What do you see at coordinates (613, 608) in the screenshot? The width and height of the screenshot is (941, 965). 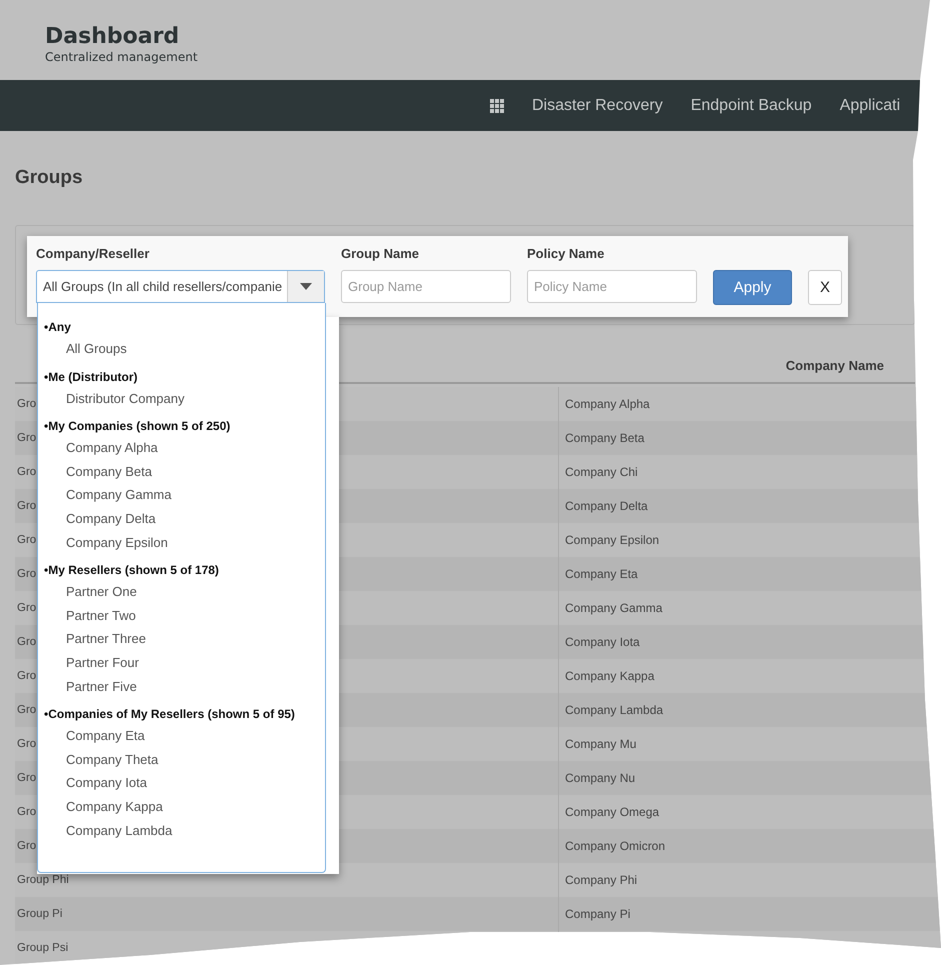 I see `table-cell-text: Company Gamma` at bounding box center [613, 608].